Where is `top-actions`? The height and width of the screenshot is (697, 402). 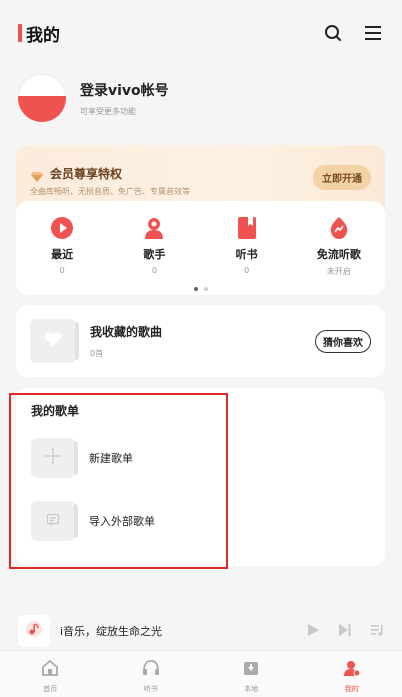
top-actions is located at coordinates (353, 33).